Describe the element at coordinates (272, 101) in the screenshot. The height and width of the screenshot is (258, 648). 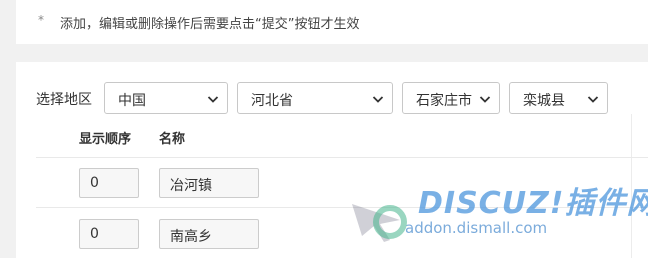
I see `province-select-value: 河北省` at that location.